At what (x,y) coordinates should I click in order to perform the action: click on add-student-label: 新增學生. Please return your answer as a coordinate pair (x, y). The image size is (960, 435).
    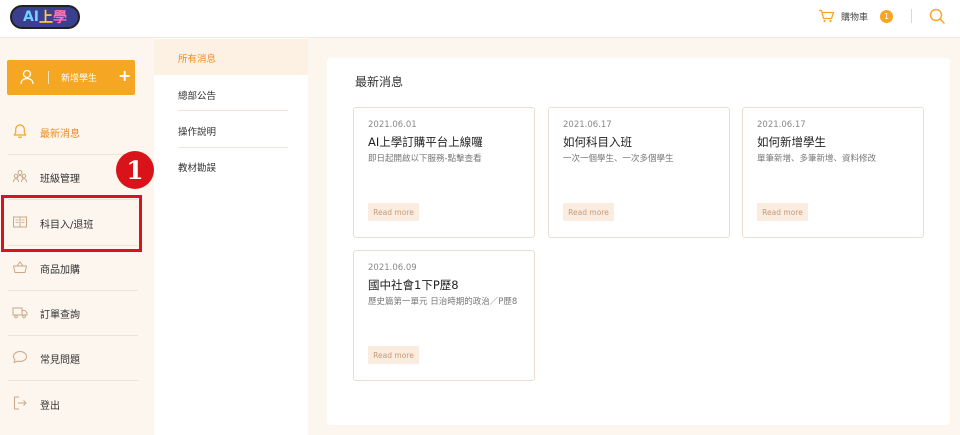
    Looking at the image, I should click on (79, 79).